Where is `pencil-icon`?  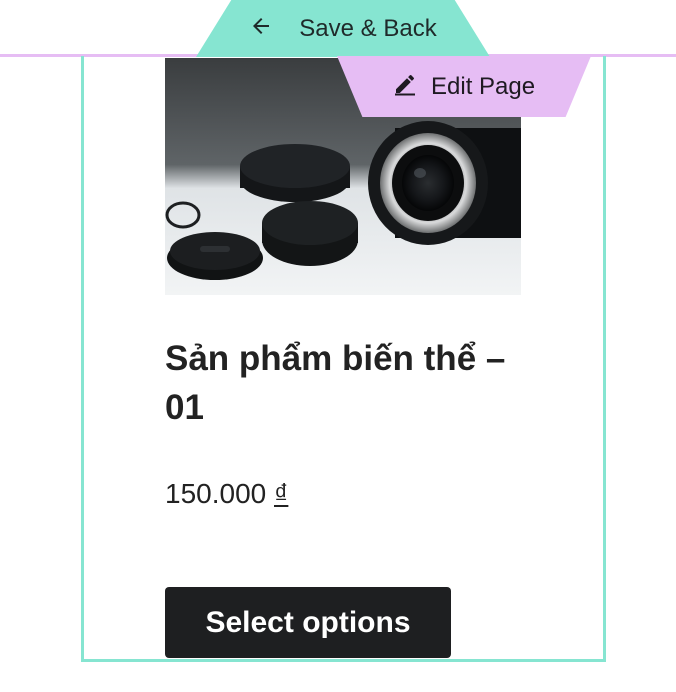 pencil-icon is located at coordinates (405, 86).